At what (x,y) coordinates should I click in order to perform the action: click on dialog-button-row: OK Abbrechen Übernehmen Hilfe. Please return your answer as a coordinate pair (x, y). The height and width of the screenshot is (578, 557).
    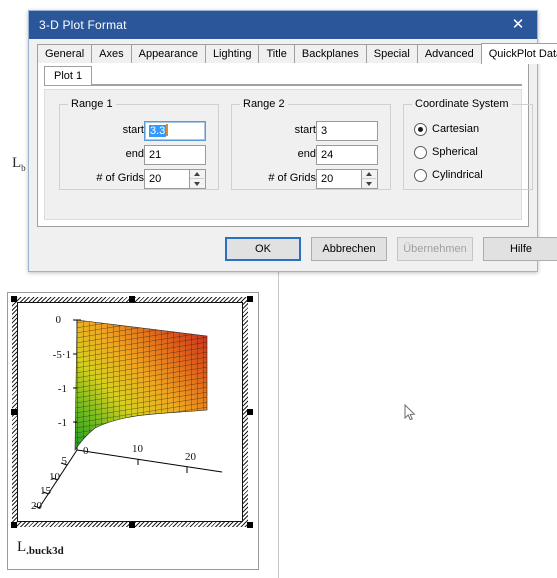
    Looking at the image, I should click on (293, 249).